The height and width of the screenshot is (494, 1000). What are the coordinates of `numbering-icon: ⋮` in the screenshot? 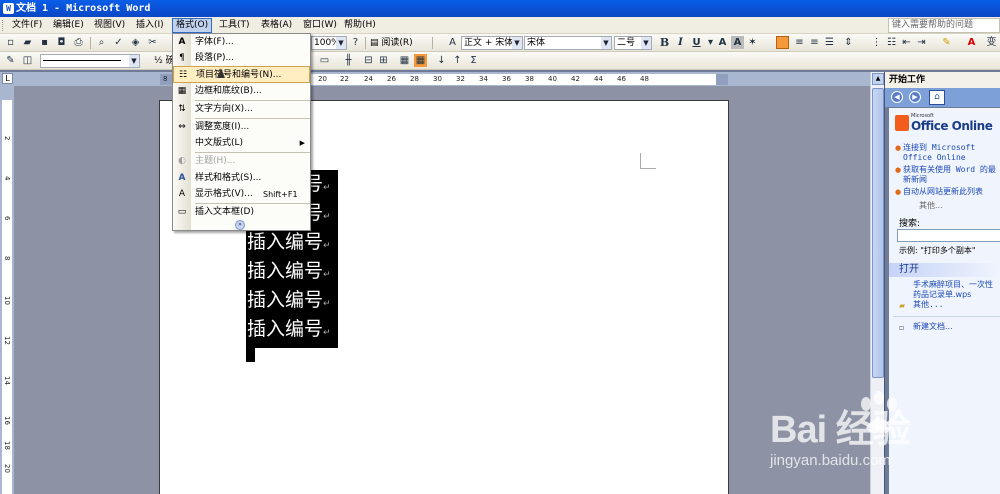 It's located at (876, 42).